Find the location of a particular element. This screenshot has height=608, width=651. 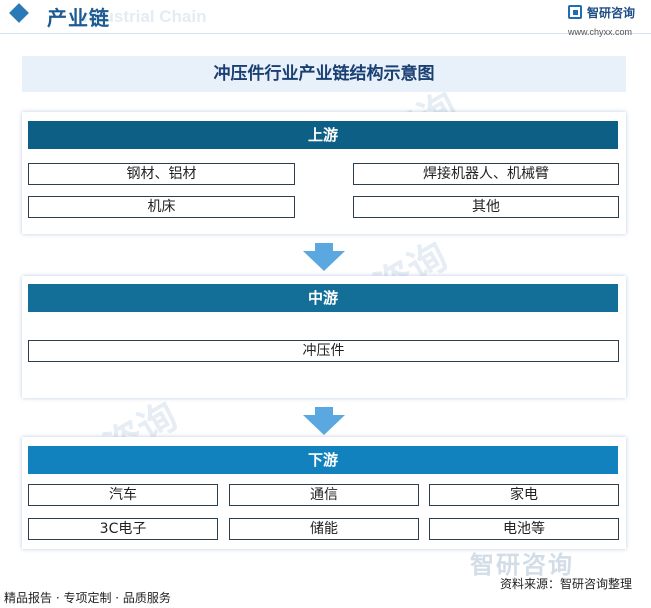

upstream-item: 机床 is located at coordinates (161, 207).